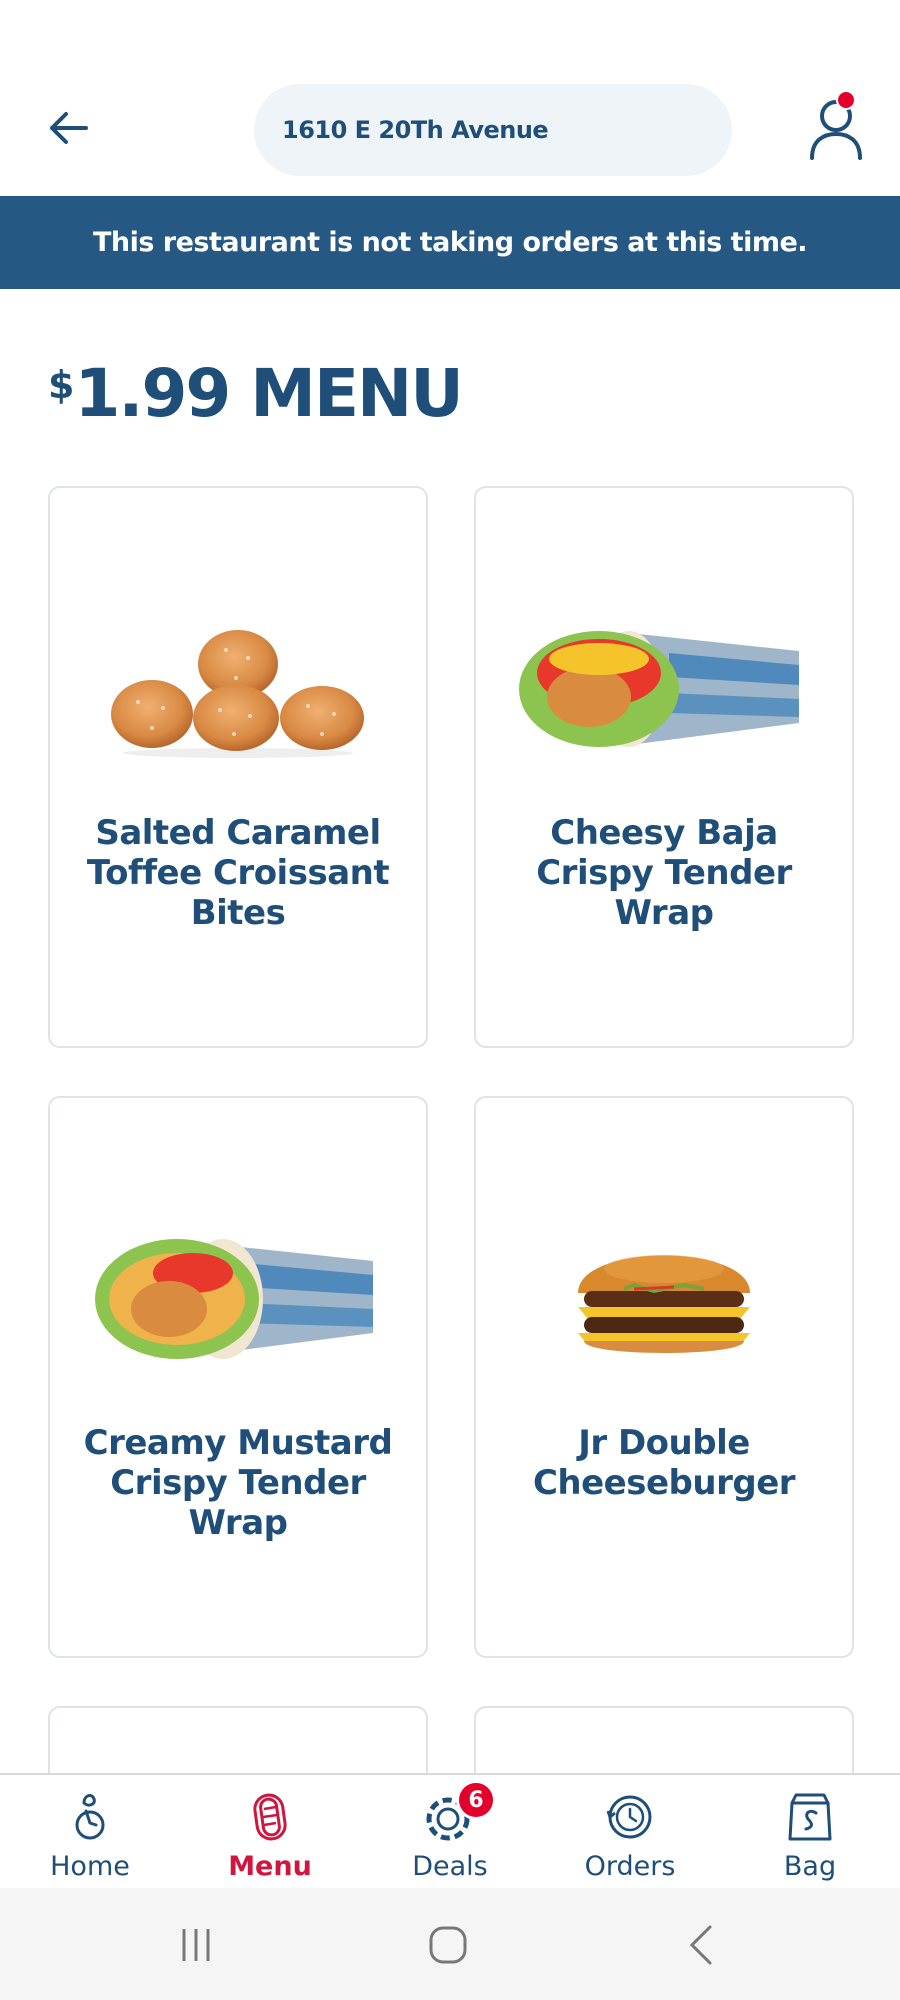 This screenshot has width=900, height=2000. What do you see at coordinates (450, 1866) in the screenshot?
I see `nav-deals-label: Deals` at bounding box center [450, 1866].